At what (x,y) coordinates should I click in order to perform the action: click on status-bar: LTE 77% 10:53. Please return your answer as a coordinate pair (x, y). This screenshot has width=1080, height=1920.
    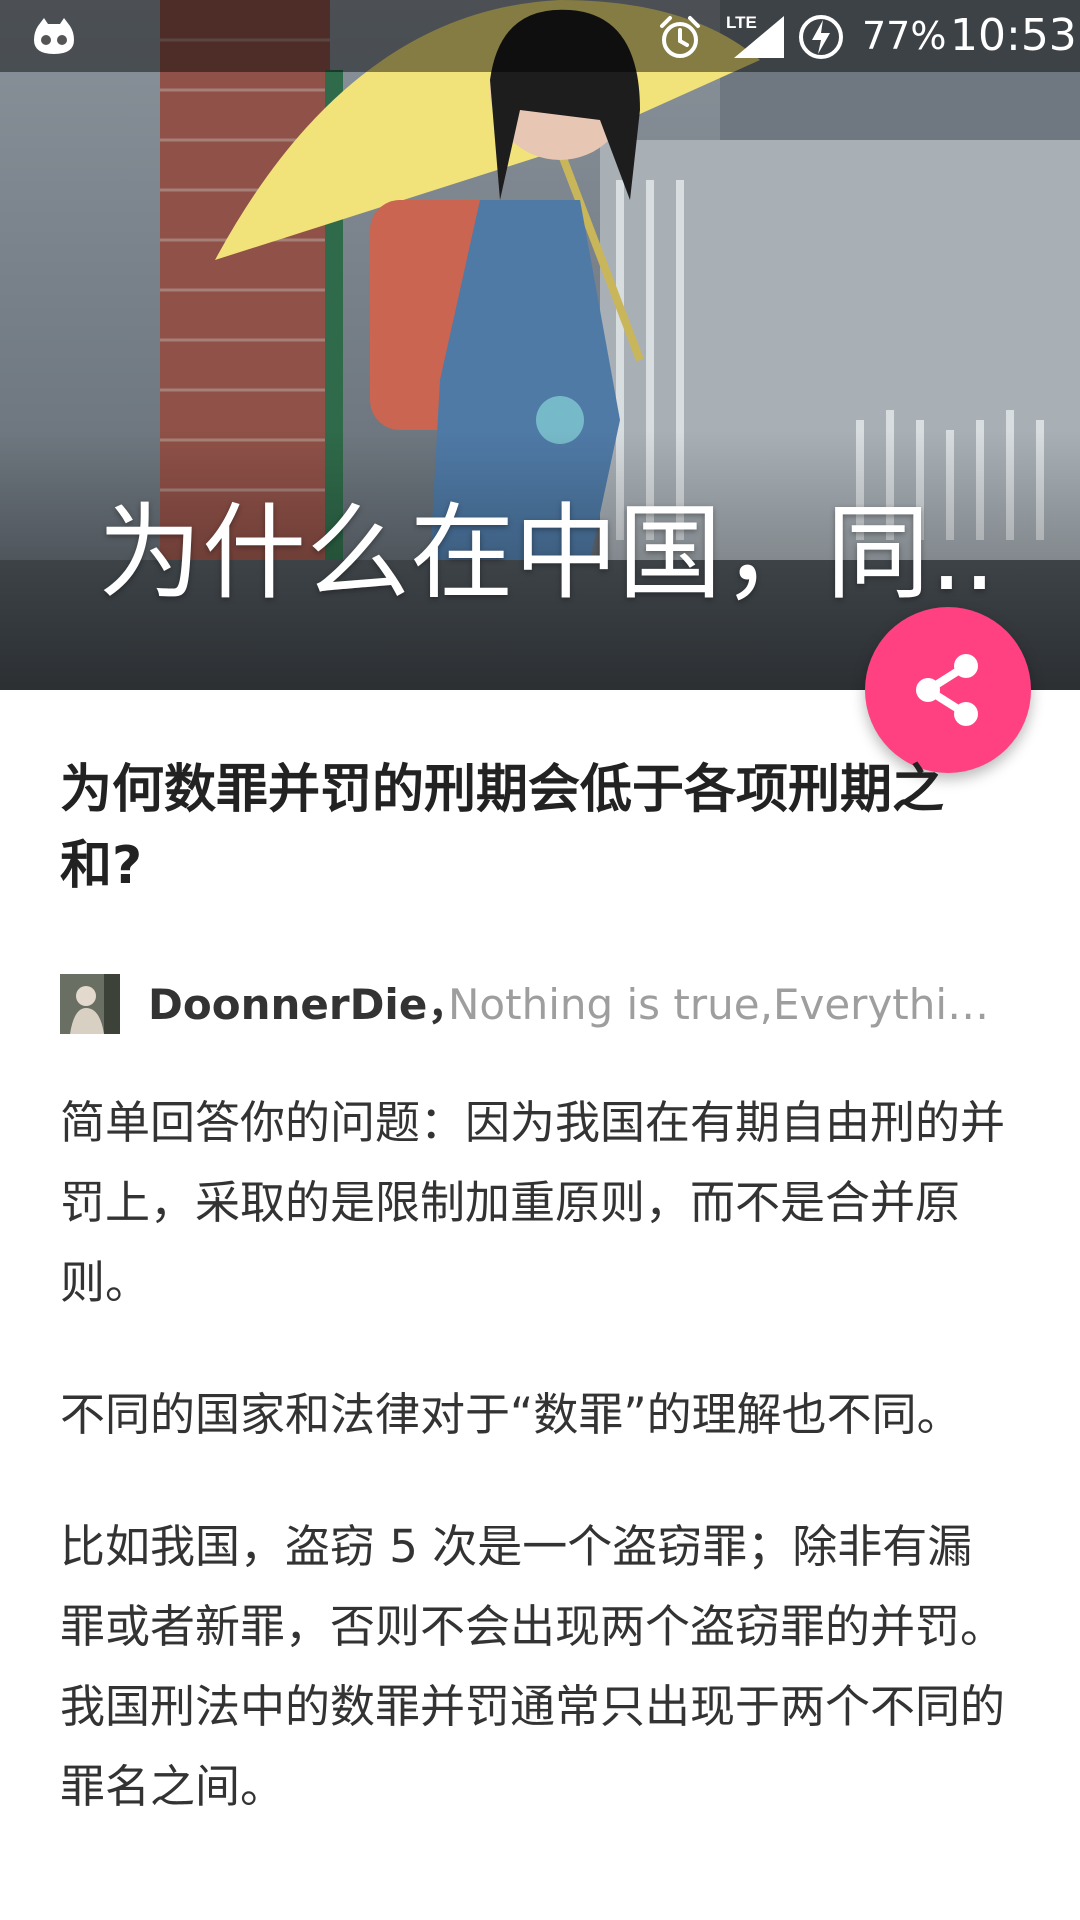
    Looking at the image, I should click on (540, 36).